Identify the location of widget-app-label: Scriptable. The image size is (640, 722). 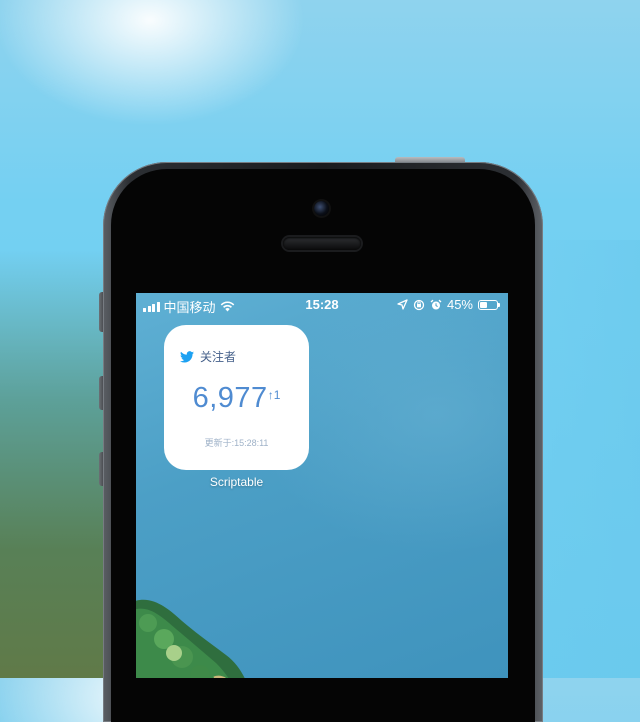
(236, 482).